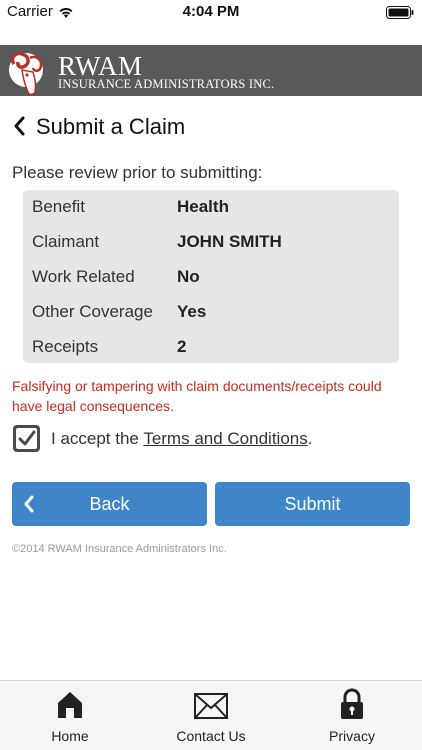  What do you see at coordinates (225, 438) in the screenshot?
I see `terms-link: Terms and Conditions` at bounding box center [225, 438].